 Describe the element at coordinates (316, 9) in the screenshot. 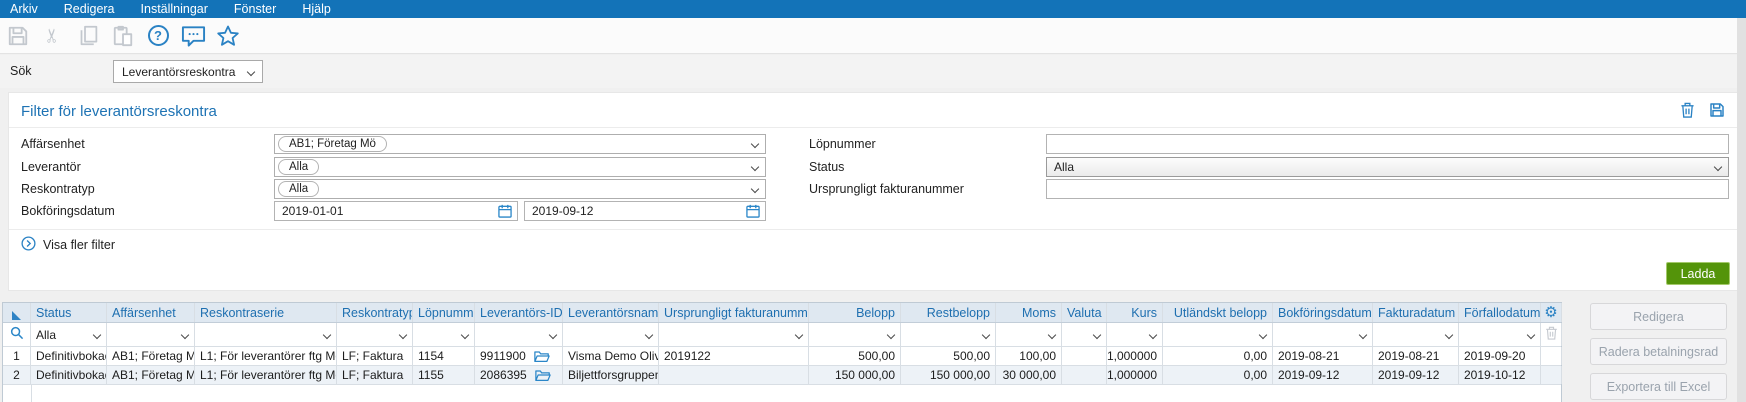

I see `menu-hjalp: Hjälp` at that location.